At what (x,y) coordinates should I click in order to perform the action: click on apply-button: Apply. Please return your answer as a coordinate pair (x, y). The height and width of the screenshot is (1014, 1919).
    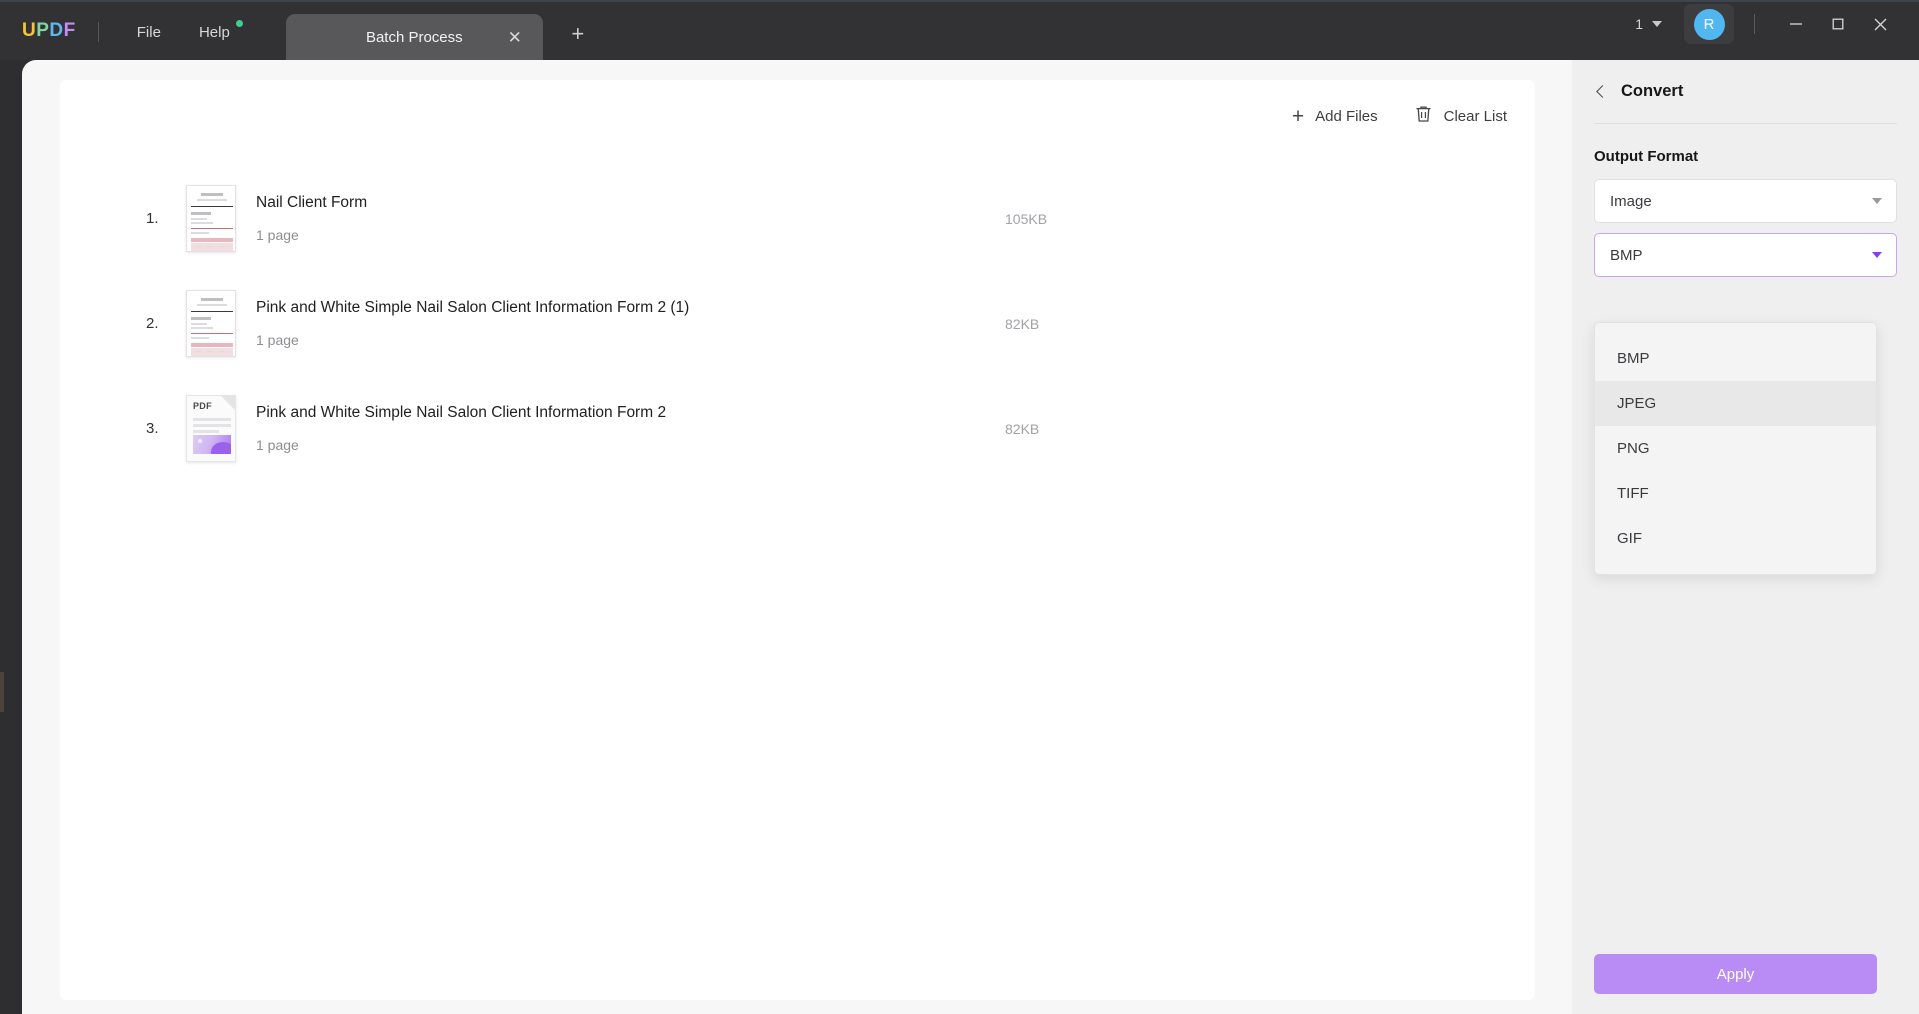
    Looking at the image, I should click on (1735, 974).